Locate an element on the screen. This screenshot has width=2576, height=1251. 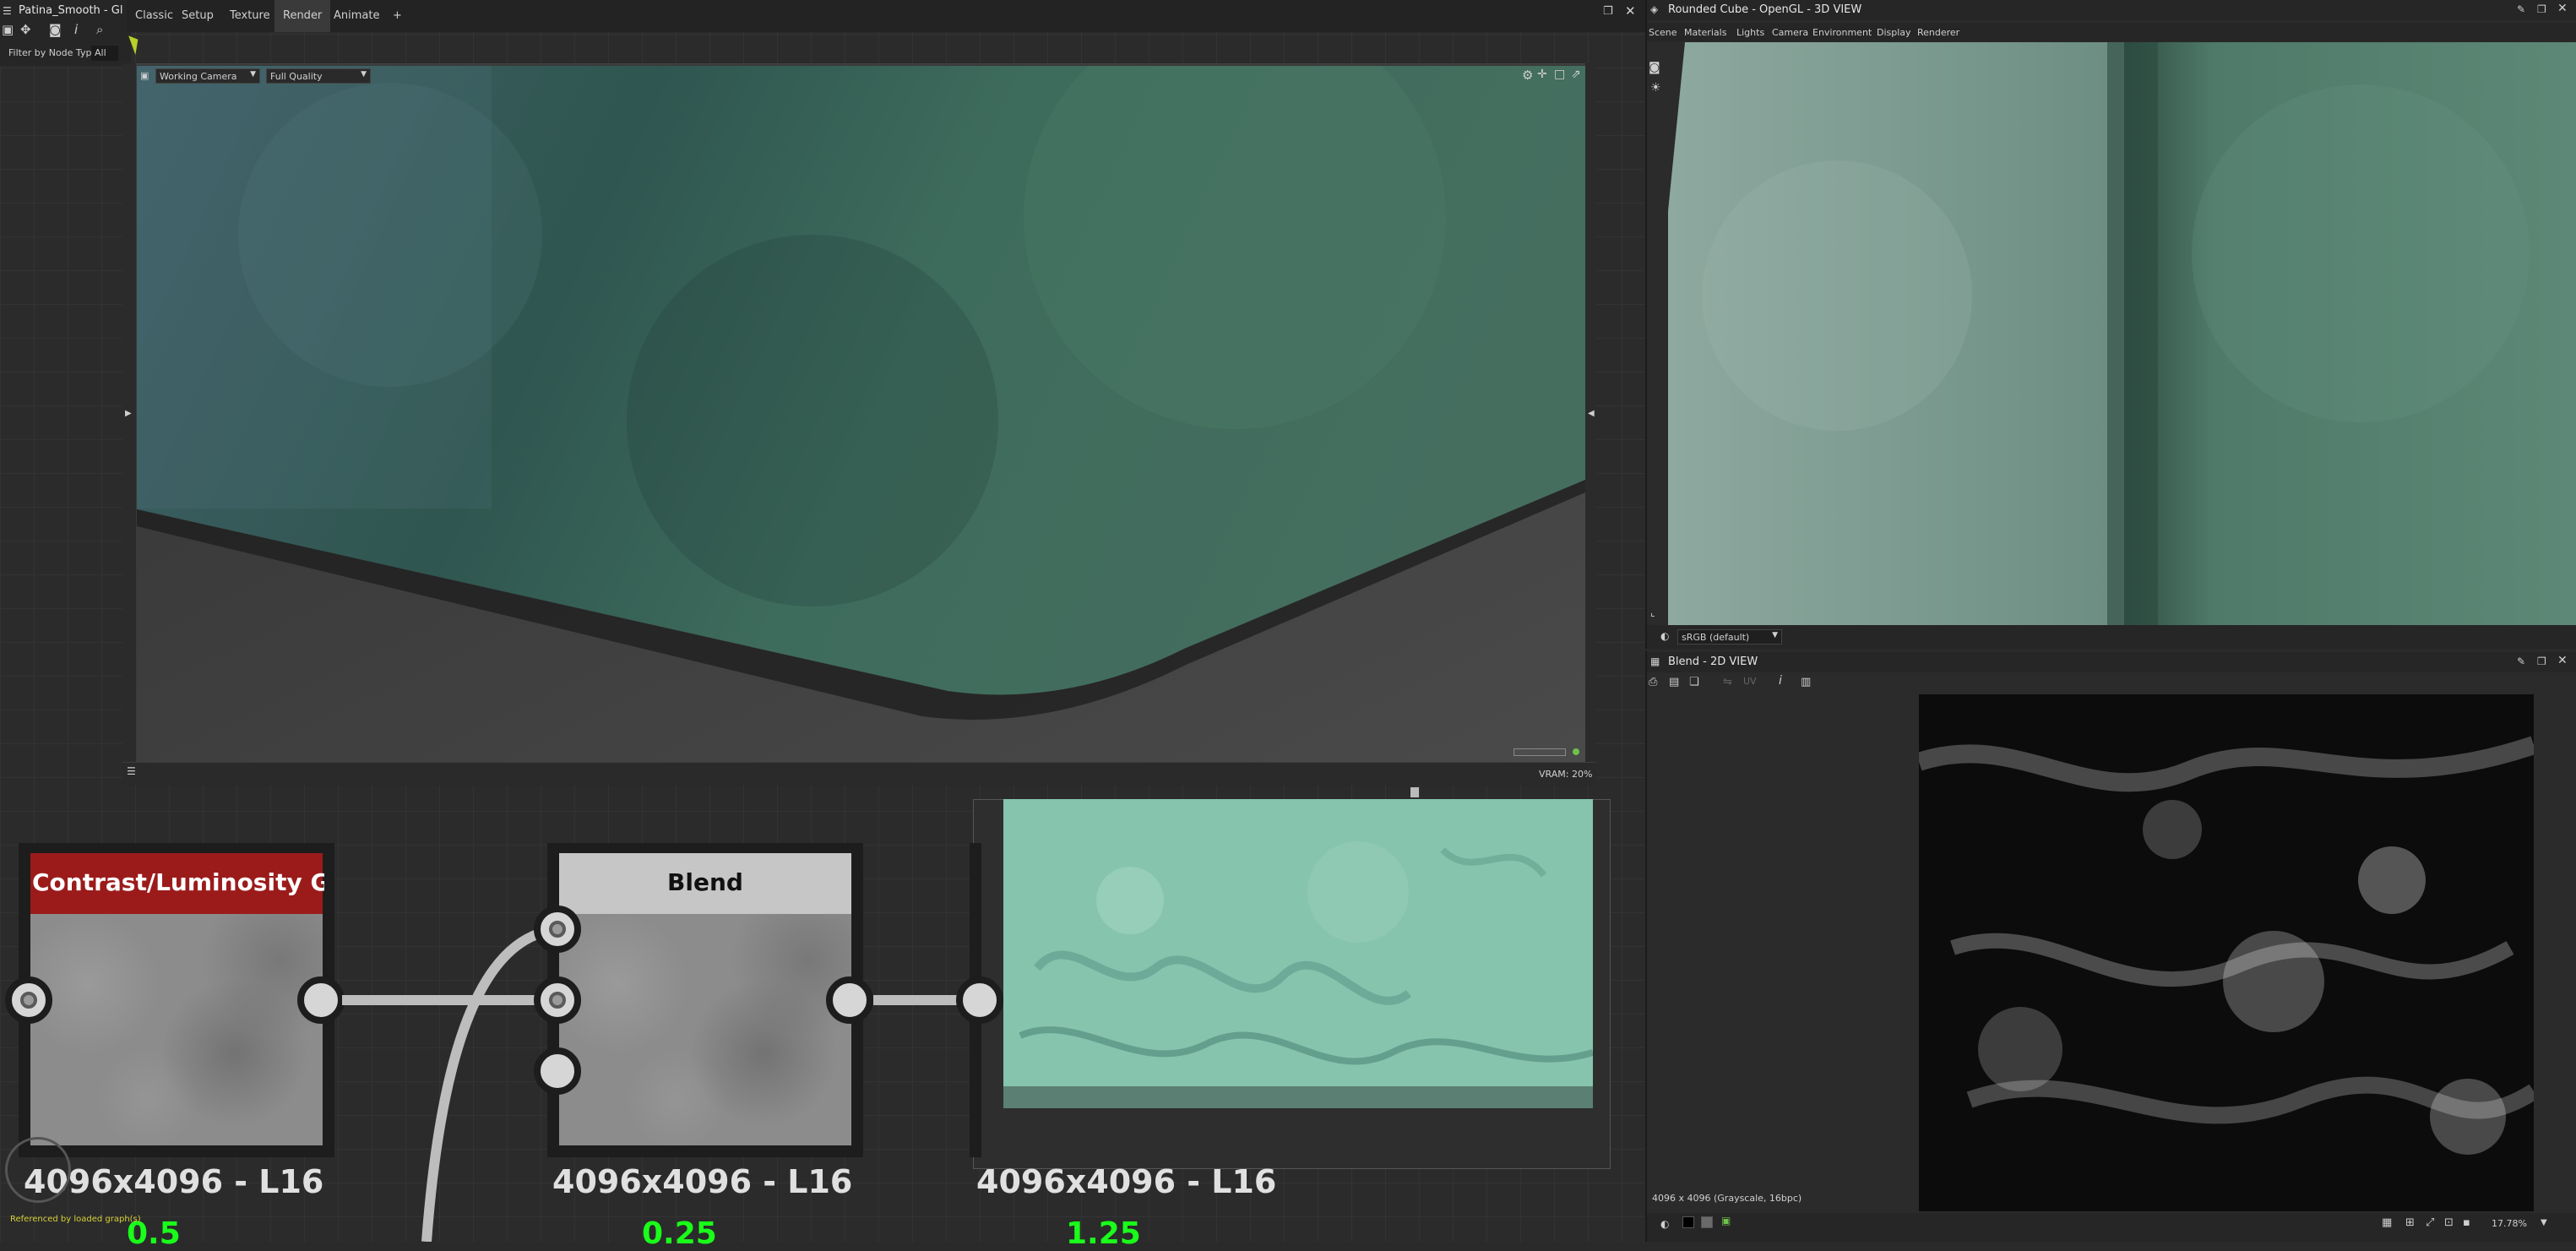
bg-black-swatch is located at coordinates (1688, 1222).